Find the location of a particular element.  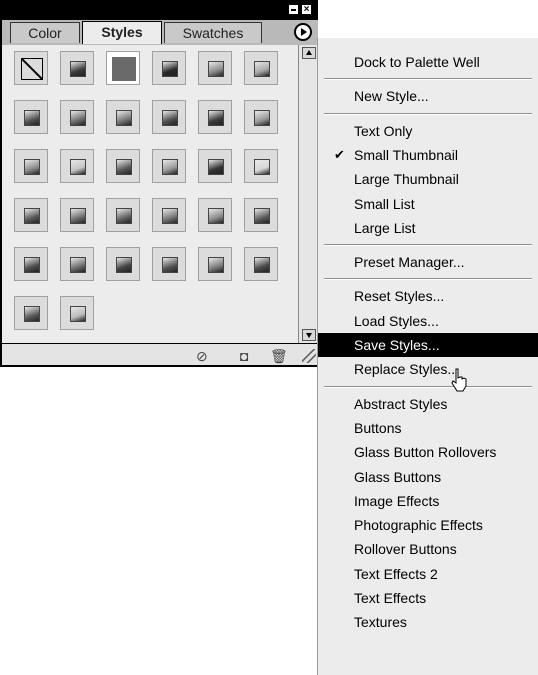

minimize-icon is located at coordinates (293, 9).